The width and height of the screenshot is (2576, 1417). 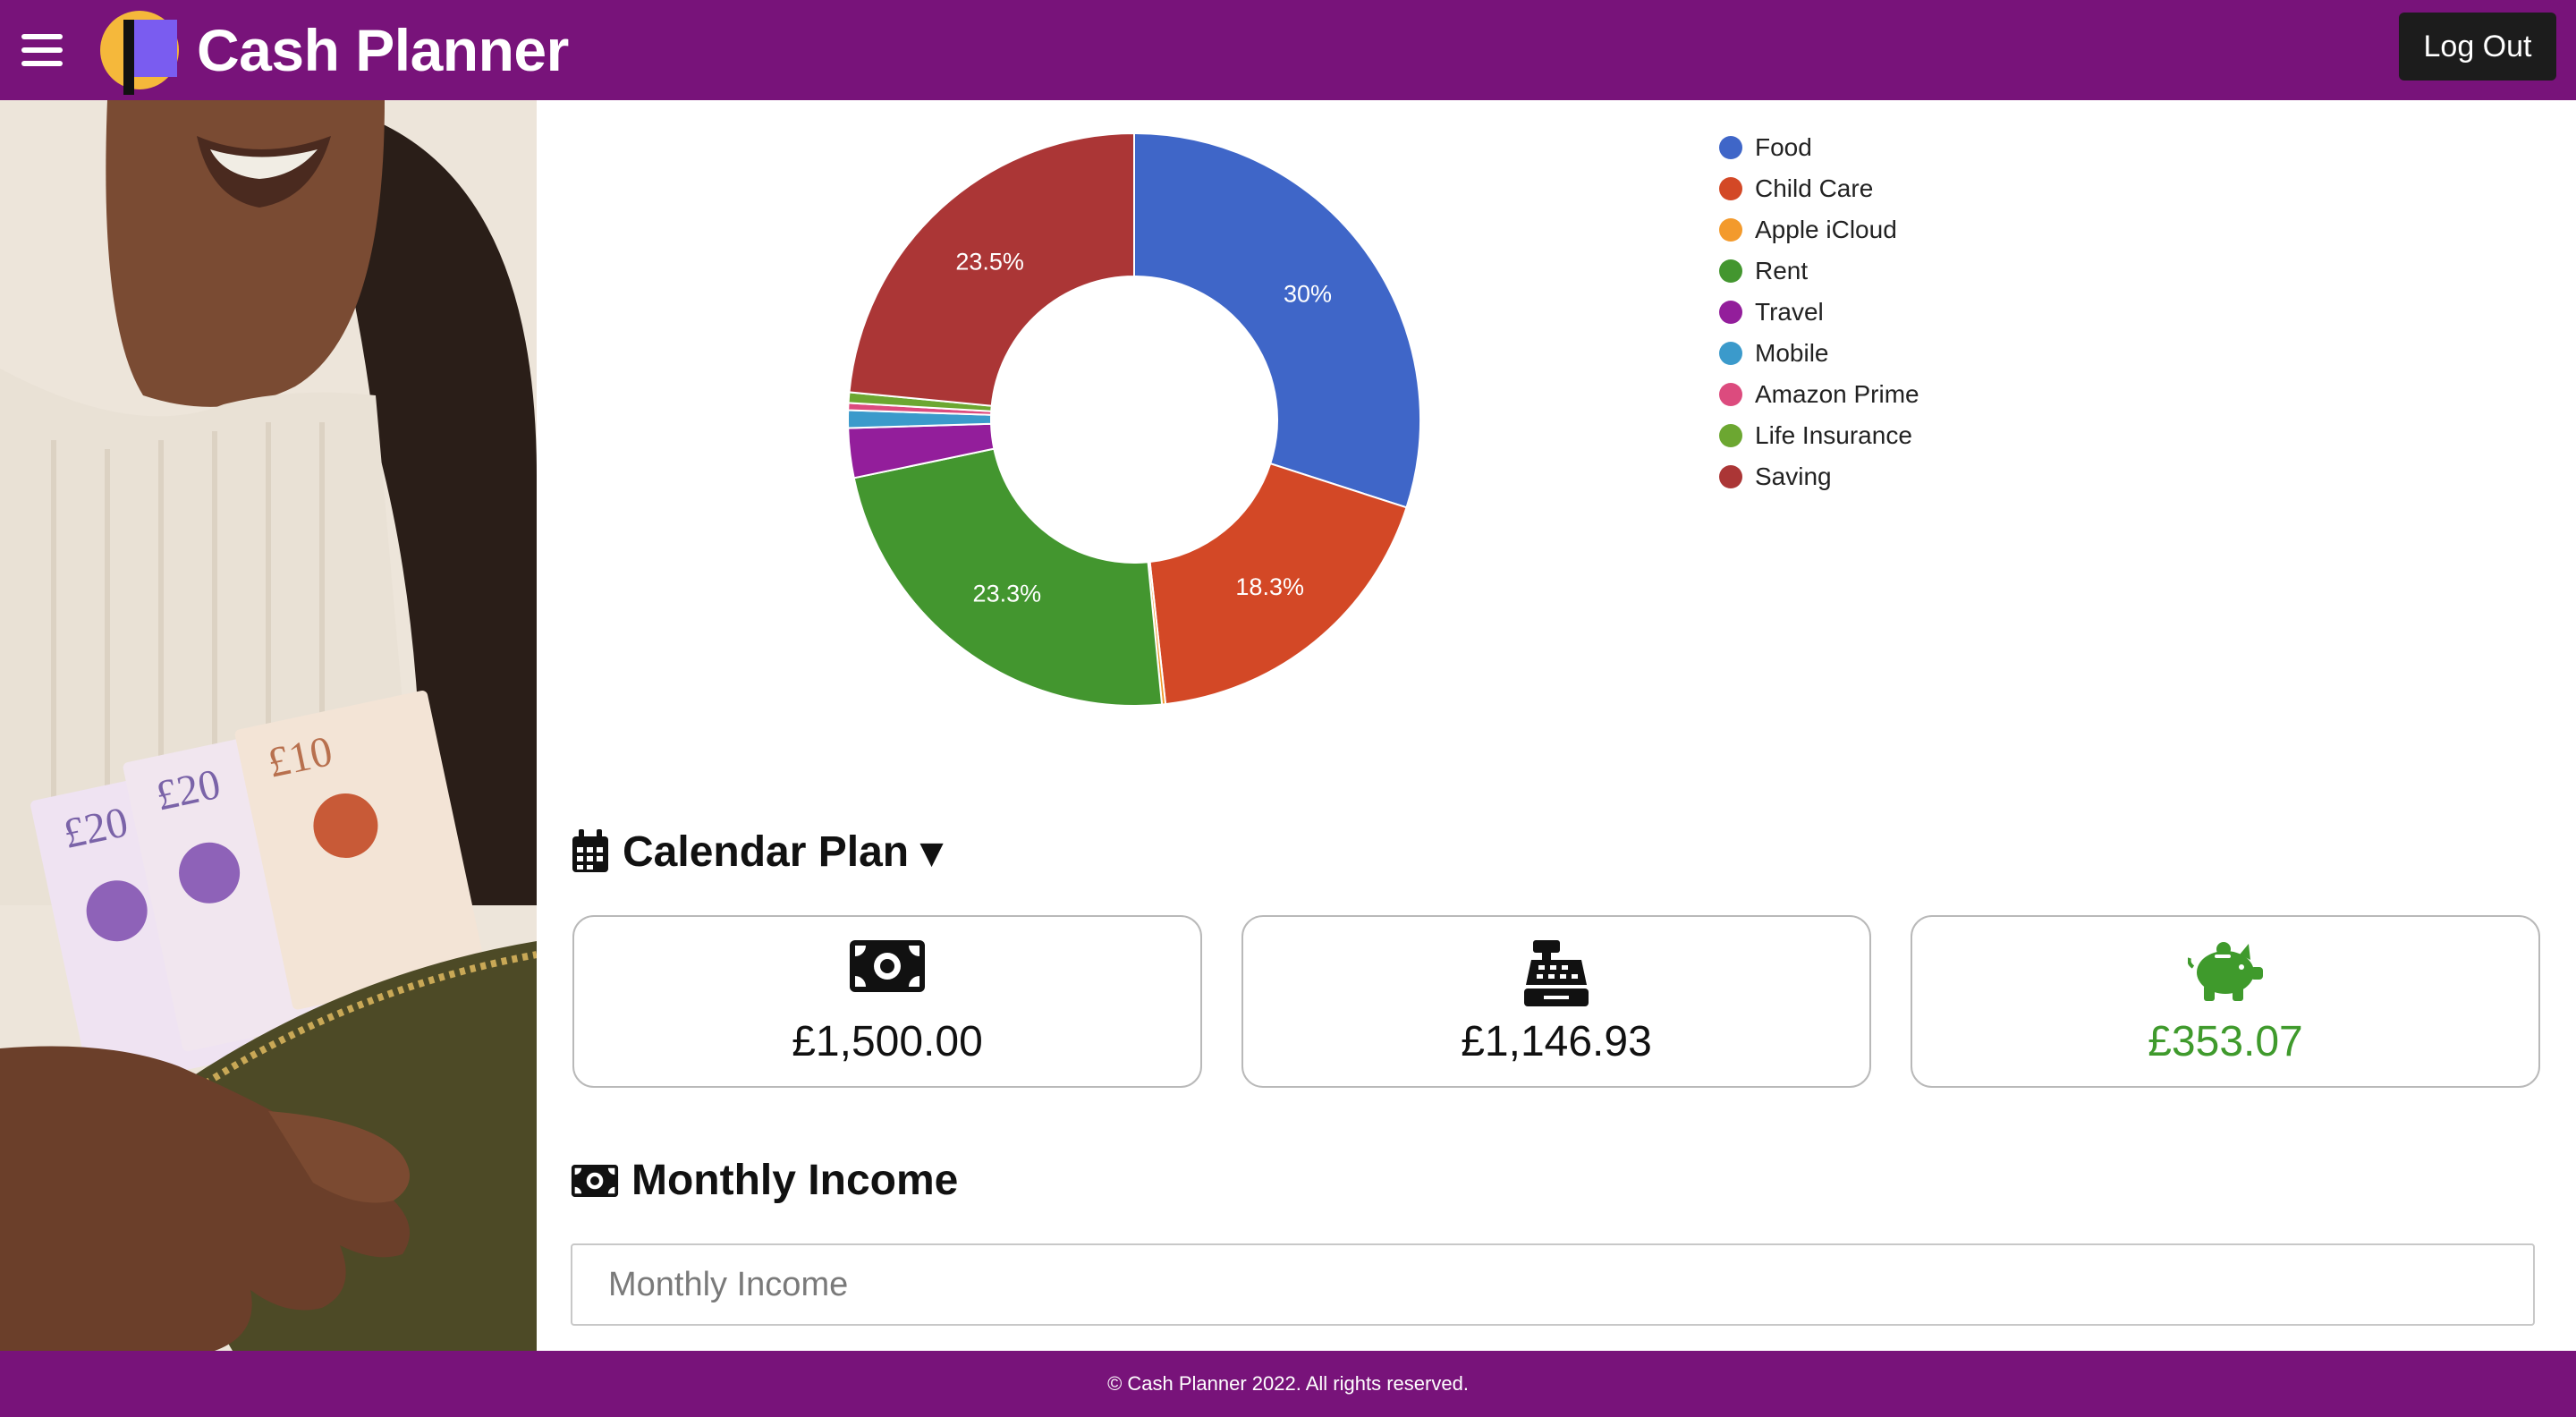 I want to click on legend-label: Amazon Prime, so click(x=1837, y=394).